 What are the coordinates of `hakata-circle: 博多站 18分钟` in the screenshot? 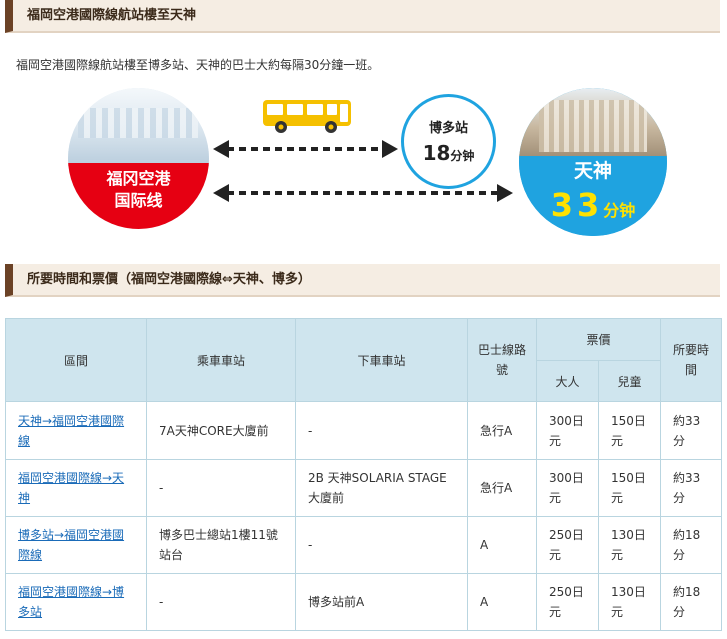 It's located at (448, 141).